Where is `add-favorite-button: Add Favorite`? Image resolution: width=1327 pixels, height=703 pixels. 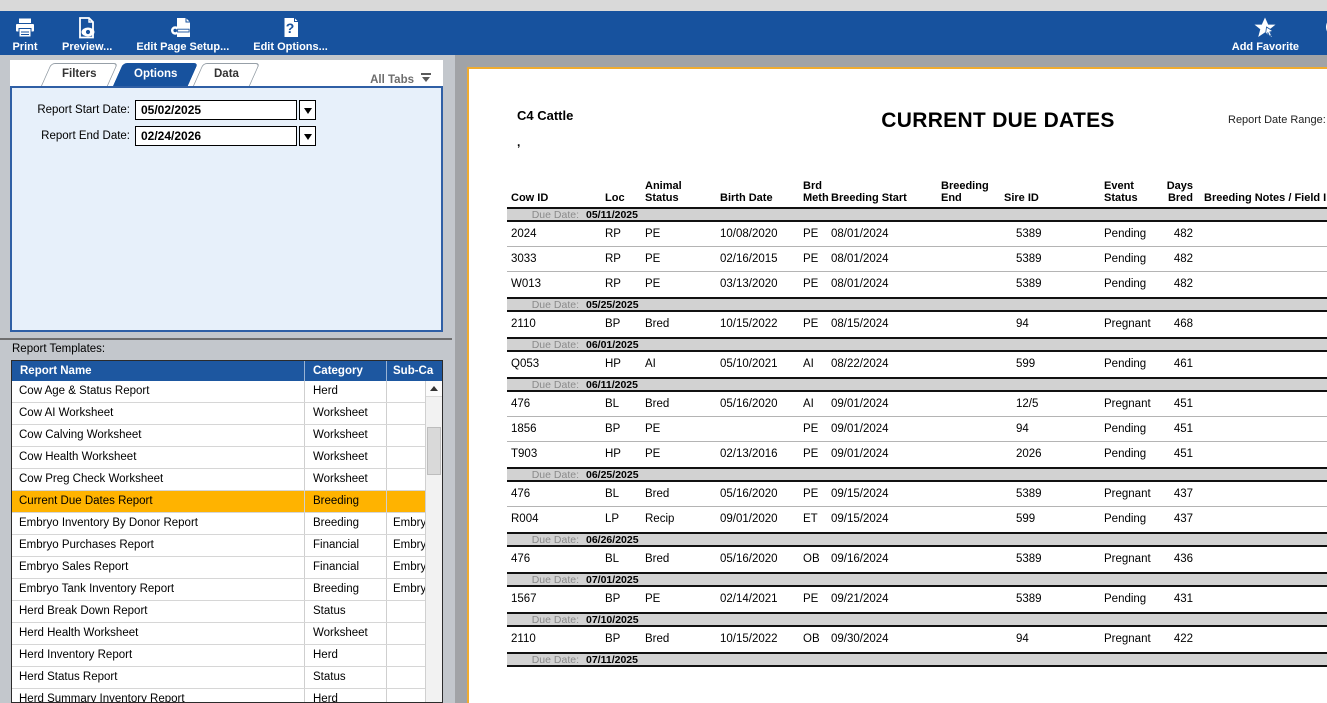 add-favorite-button: Add Favorite is located at coordinates (1265, 33).